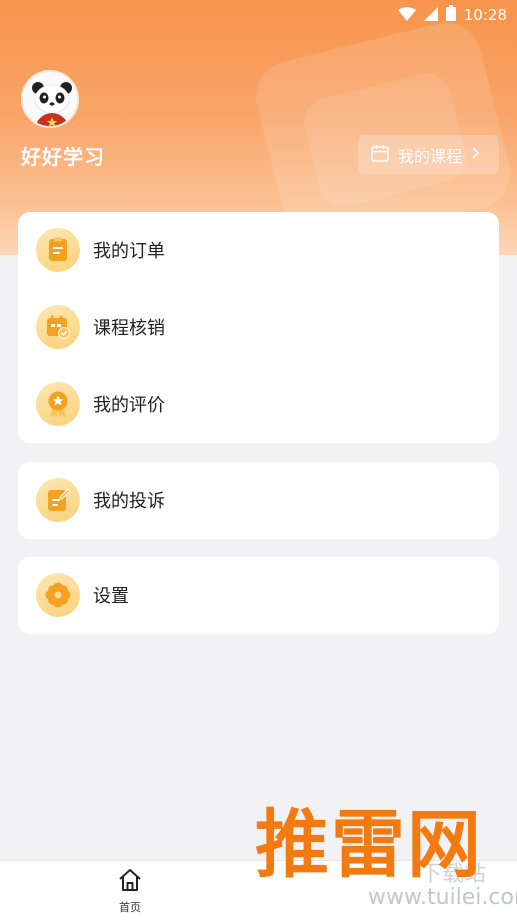 This screenshot has width=517, height=920. I want to click on order-icon, so click(58, 250).